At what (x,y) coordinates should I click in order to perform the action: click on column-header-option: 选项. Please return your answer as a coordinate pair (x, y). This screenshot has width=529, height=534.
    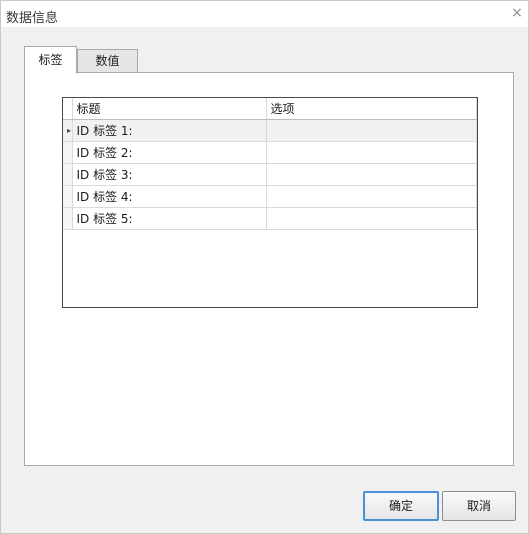
    Looking at the image, I should click on (371, 109).